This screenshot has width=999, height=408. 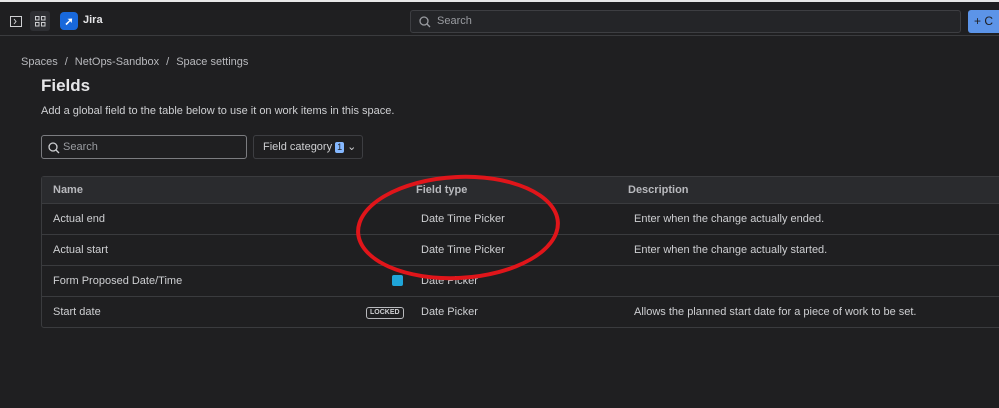 I want to click on create-button: + C, so click(x=983, y=21).